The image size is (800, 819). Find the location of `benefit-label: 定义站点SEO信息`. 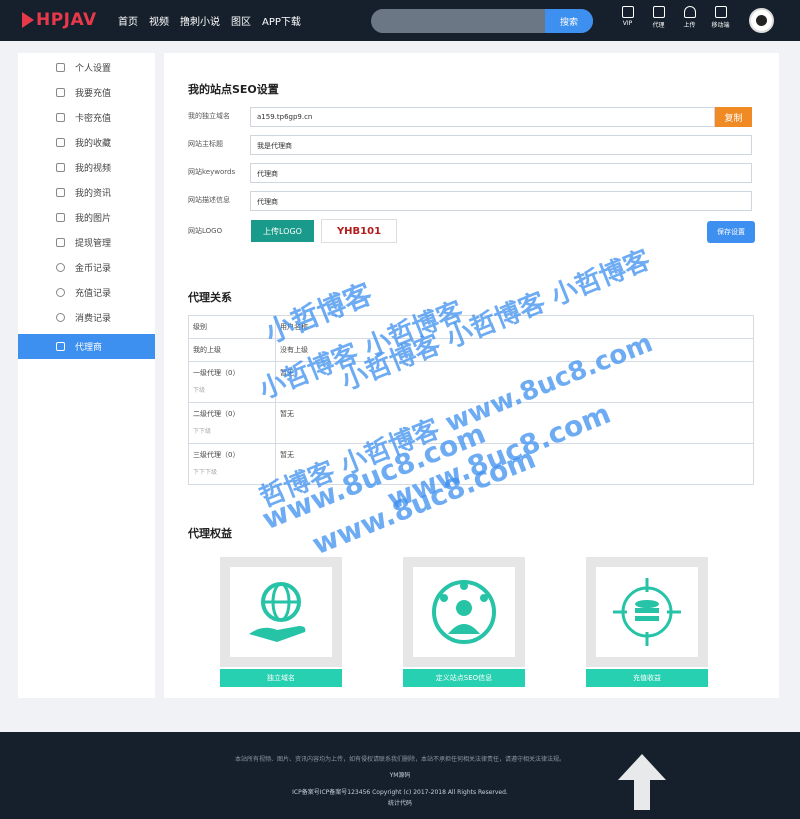

benefit-label: 定义站点SEO信息 is located at coordinates (464, 678).